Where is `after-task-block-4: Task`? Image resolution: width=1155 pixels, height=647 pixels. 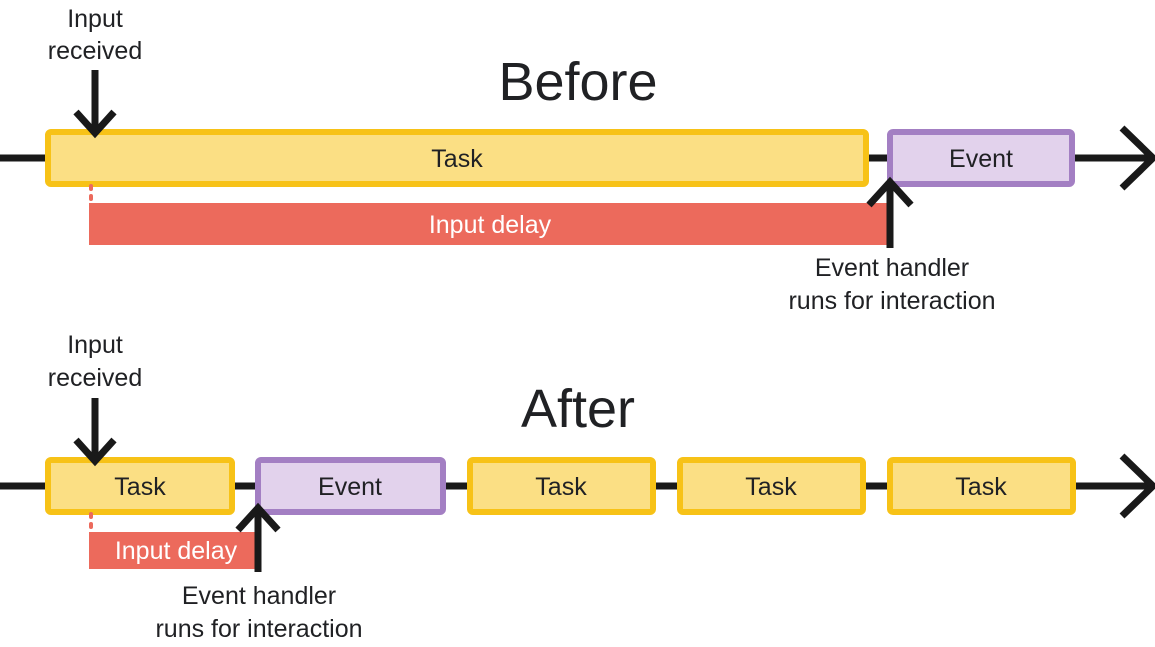 after-task-block-4: Task is located at coordinates (981, 486).